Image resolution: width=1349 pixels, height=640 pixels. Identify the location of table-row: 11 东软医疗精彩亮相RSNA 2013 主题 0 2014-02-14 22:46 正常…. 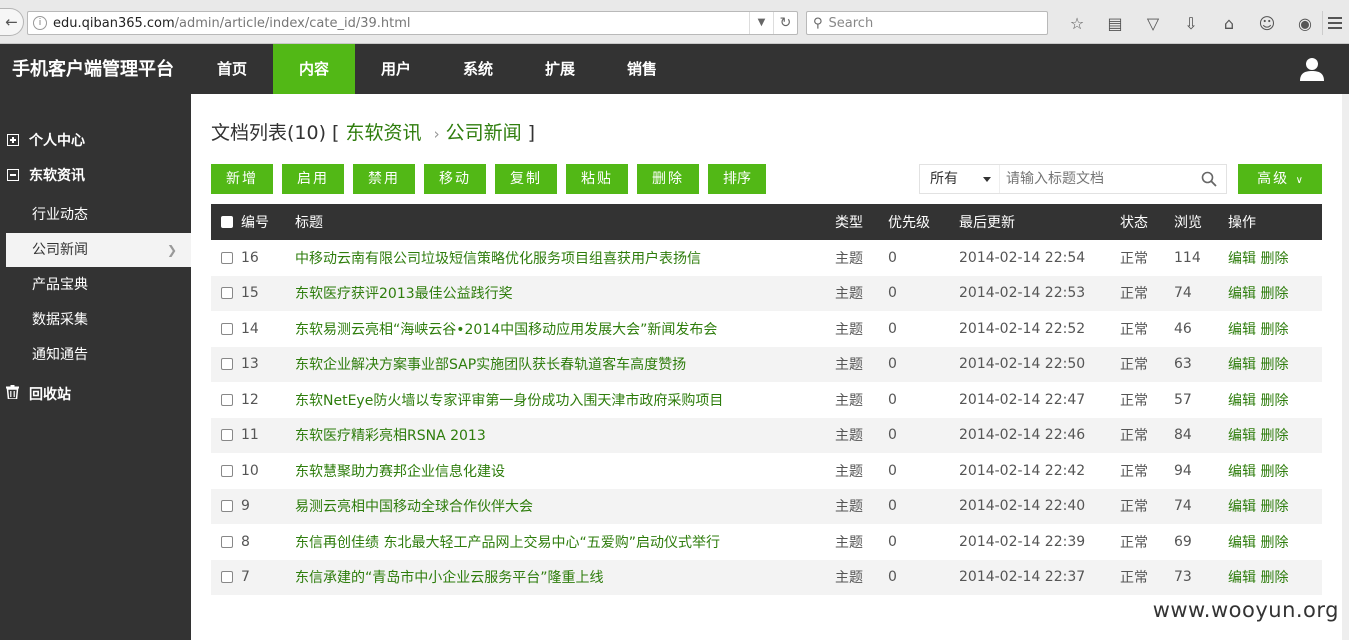
(766, 435).